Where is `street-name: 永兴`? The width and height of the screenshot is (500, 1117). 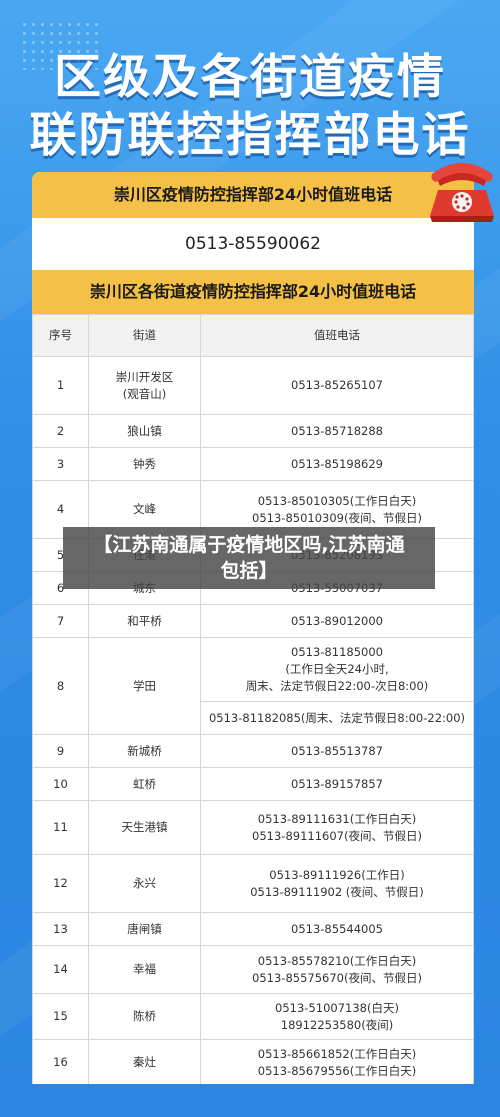 street-name: 永兴 is located at coordinates (144, 883).